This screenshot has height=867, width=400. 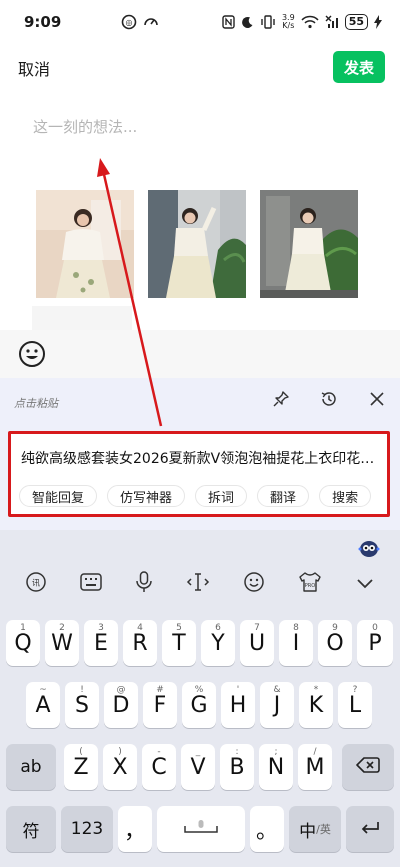 I want to click on clipboard-text: 纯欲高级感套装女2026夏新款V领泡泡袖提花上衣印花半身裙两件套, so click(x=202, y=458).